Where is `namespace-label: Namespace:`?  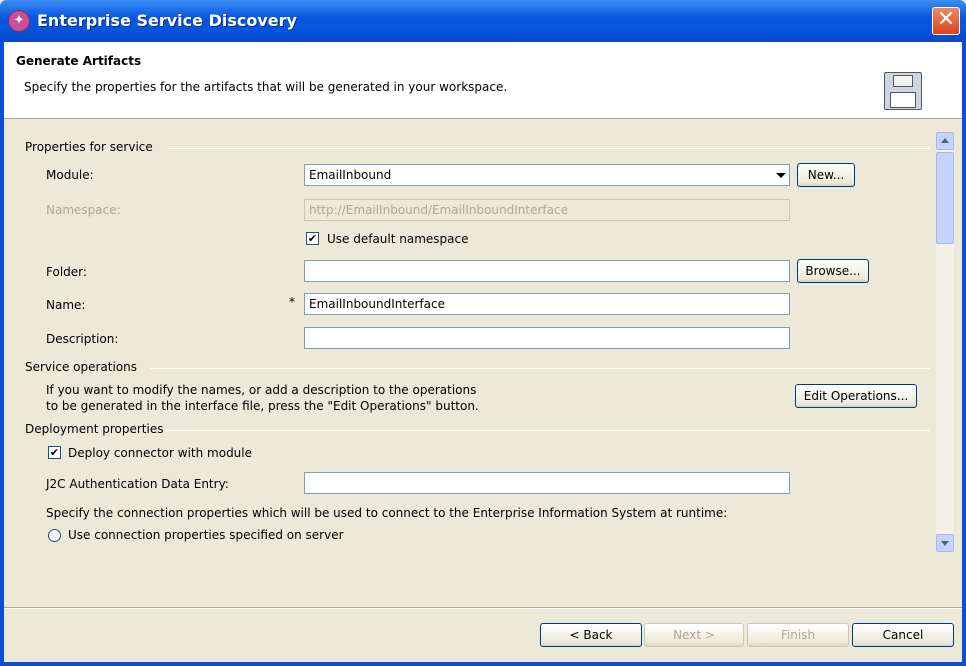
namespace-label: Namespace: is located at coordinates (83, 210).